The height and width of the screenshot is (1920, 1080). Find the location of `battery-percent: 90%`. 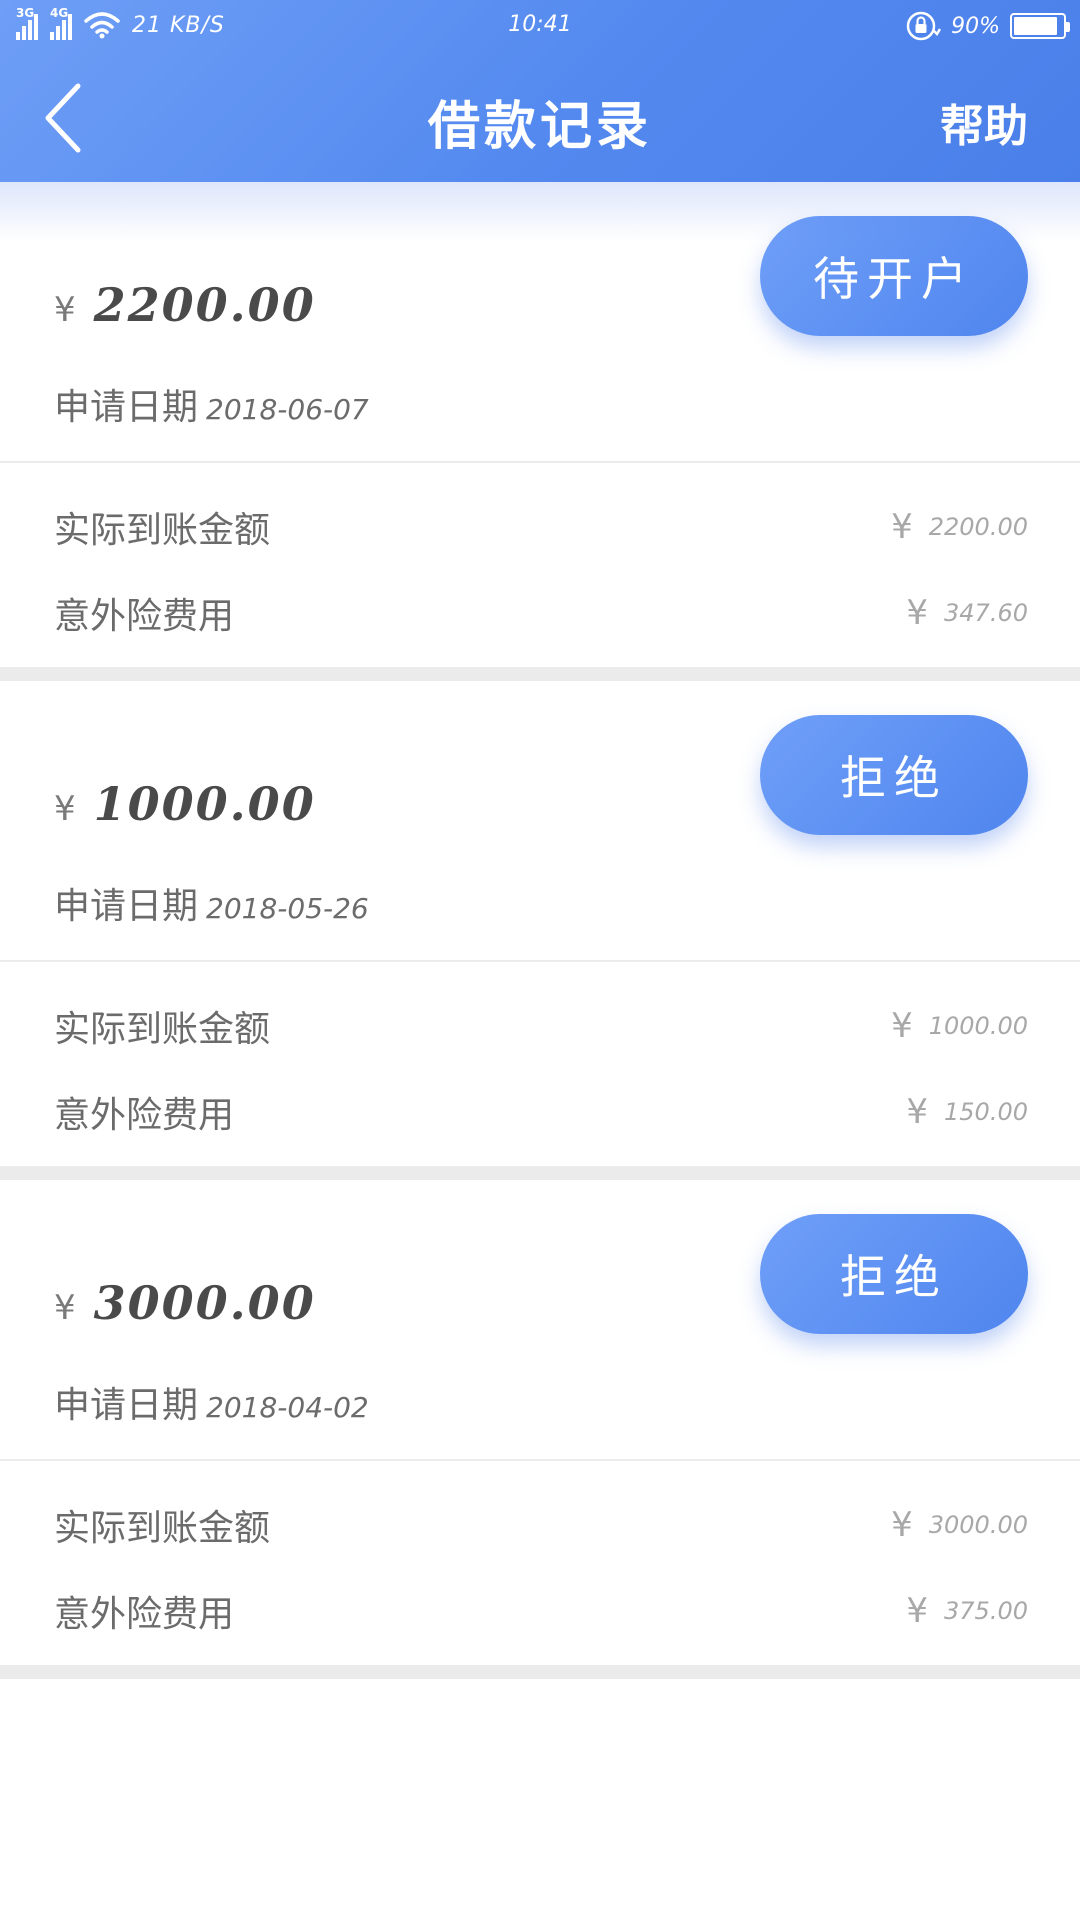

battery-percent: 90% is located at coordinates (975, 26).